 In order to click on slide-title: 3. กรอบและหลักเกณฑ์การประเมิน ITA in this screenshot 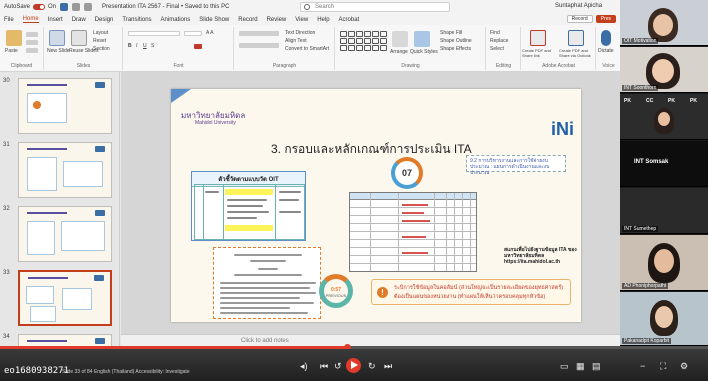, I will do `click(371, 149)`.